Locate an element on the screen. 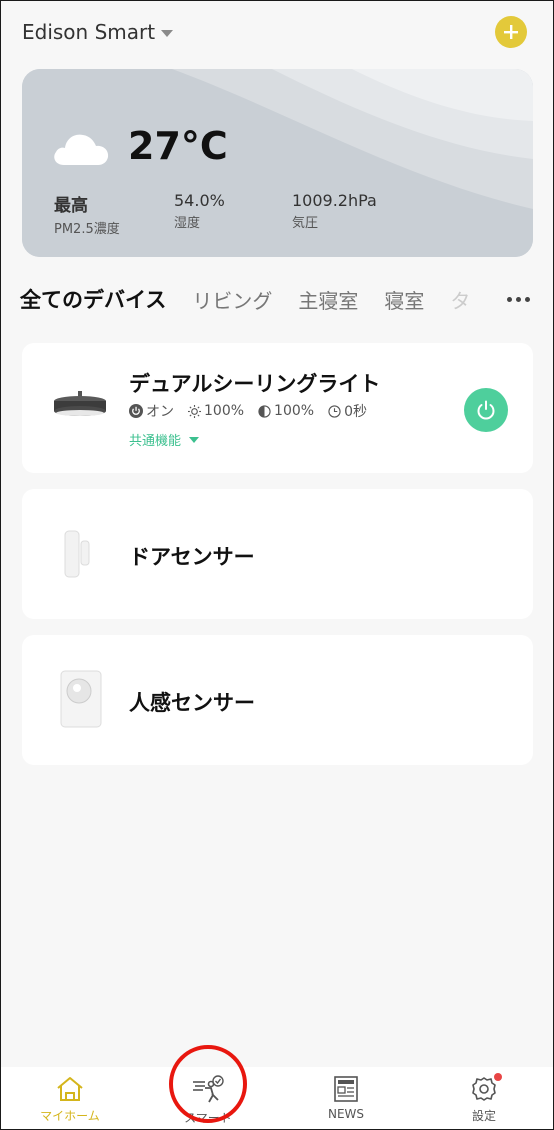  common-functions-toggle: 共通機能 is located at coordinates (164, 439).